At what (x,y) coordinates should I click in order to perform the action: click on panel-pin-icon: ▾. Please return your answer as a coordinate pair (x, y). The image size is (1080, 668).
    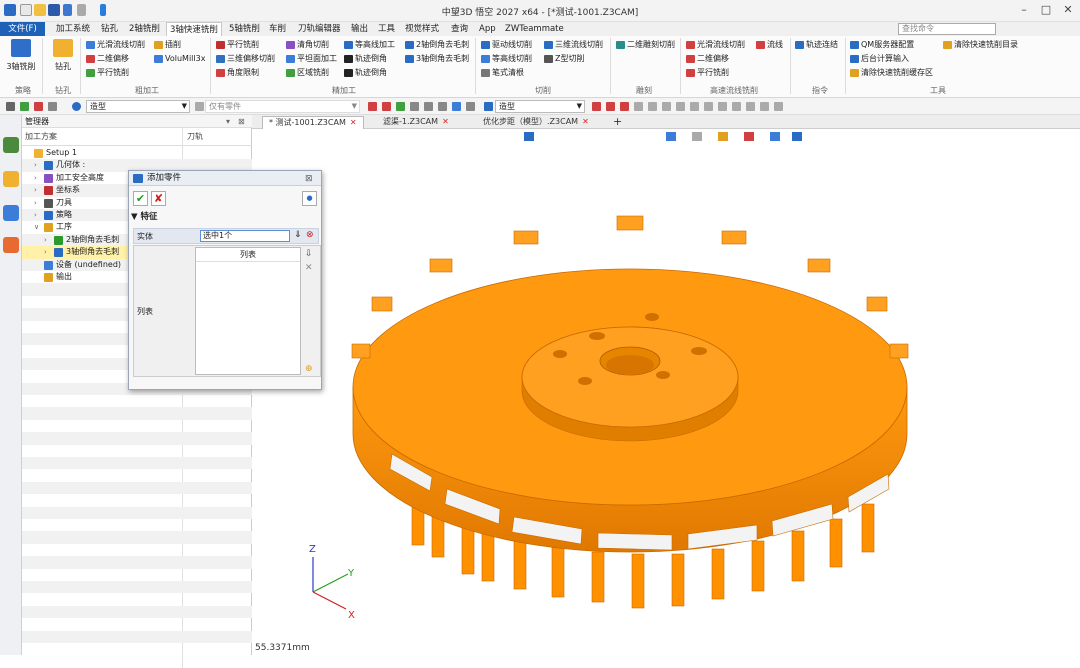
    Looking at the image, I should click on (228, 121).